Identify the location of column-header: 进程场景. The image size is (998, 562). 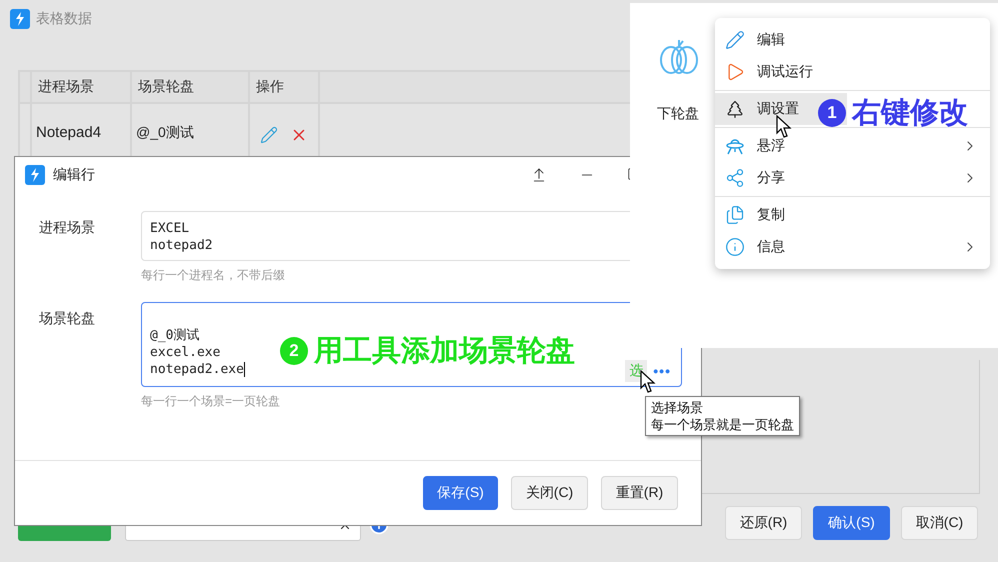
(82, 88).